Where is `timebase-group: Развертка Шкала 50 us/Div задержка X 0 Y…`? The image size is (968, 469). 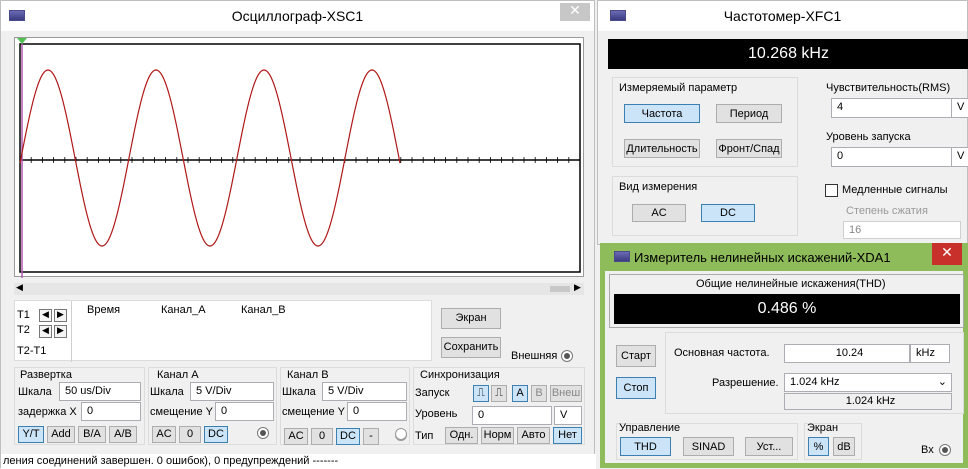
timebase-group: Развертка Шкала 50 us/Div задержка X 0 Y… is located at coordinates (79, 406).